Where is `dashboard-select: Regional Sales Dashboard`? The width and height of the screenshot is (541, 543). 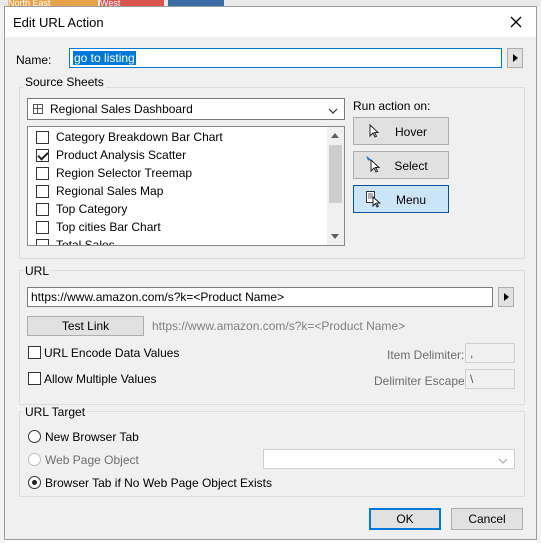
dashboard-select: Regional Sales Dashboard is located at coordinates (186, 109).